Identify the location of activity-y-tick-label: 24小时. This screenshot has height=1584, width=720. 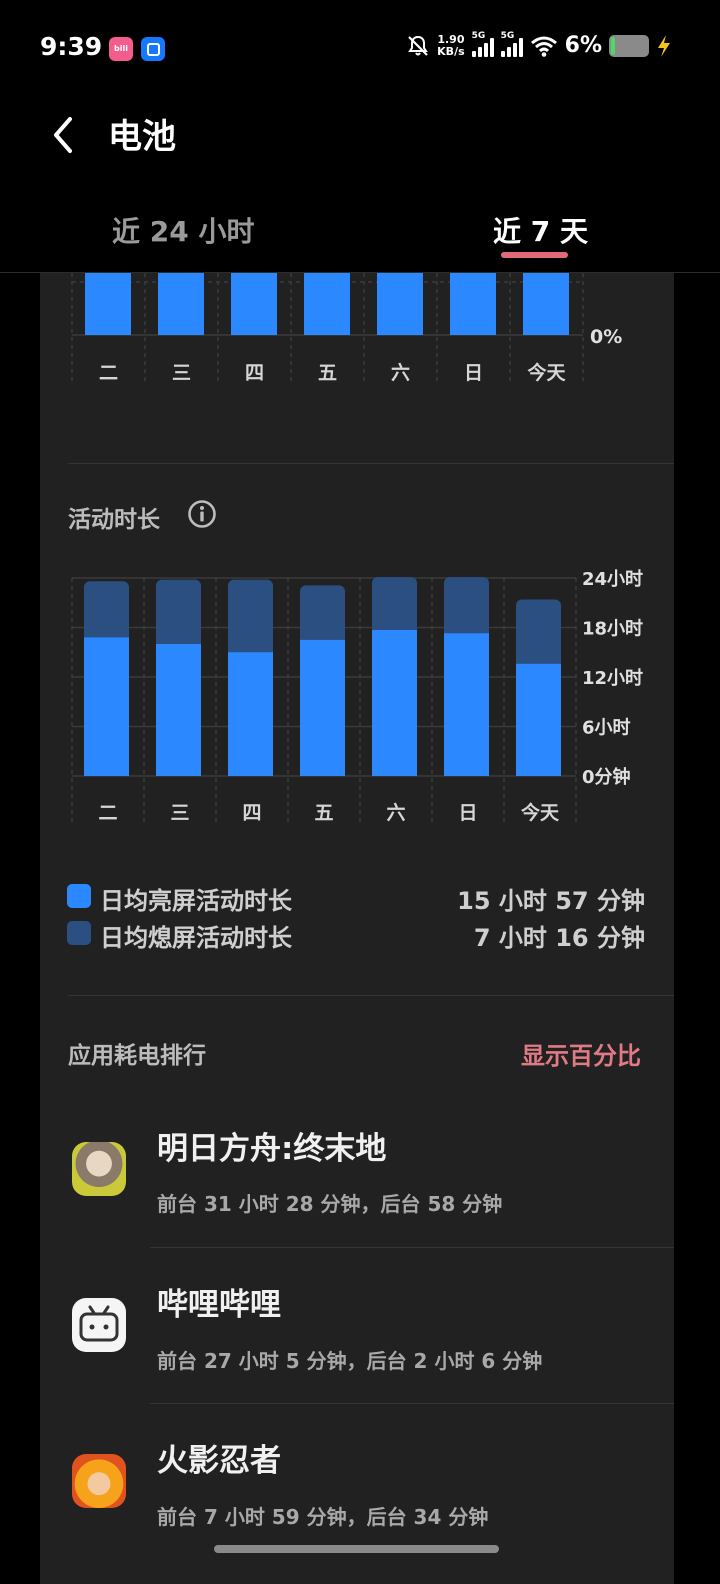
(612, 579).